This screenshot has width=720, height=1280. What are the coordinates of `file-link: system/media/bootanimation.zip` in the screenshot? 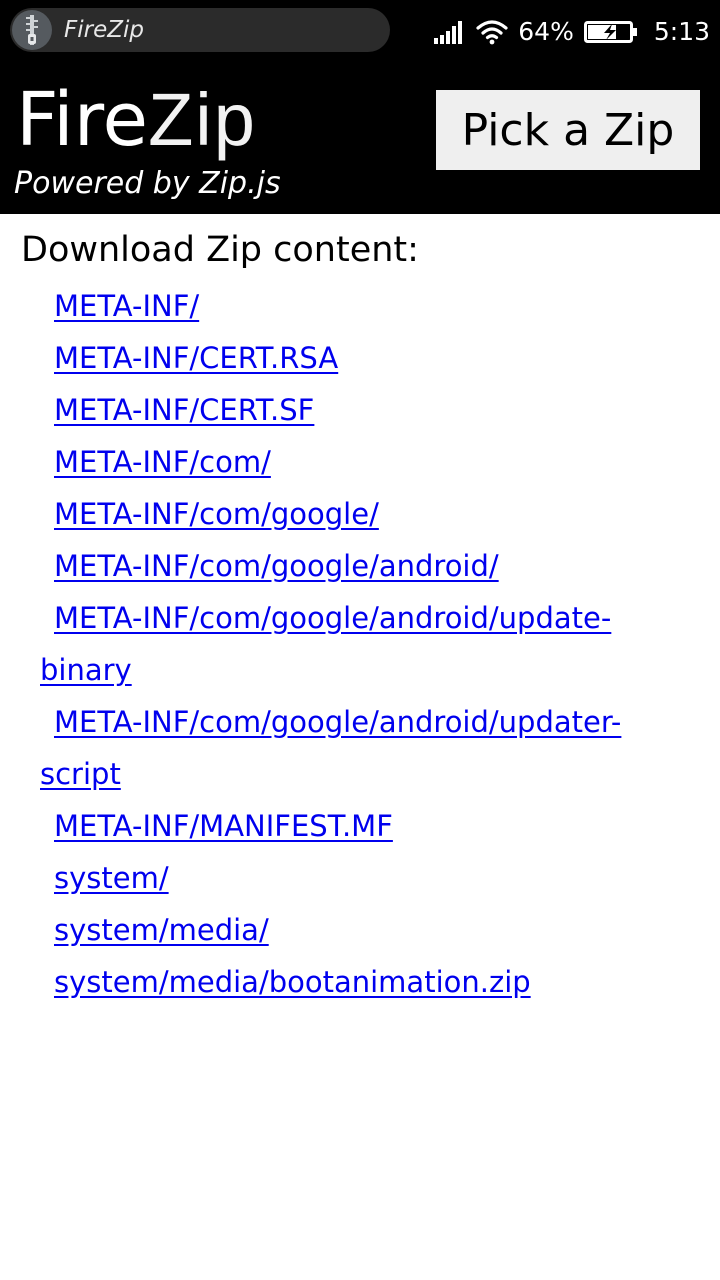 It's located at (292, 982).